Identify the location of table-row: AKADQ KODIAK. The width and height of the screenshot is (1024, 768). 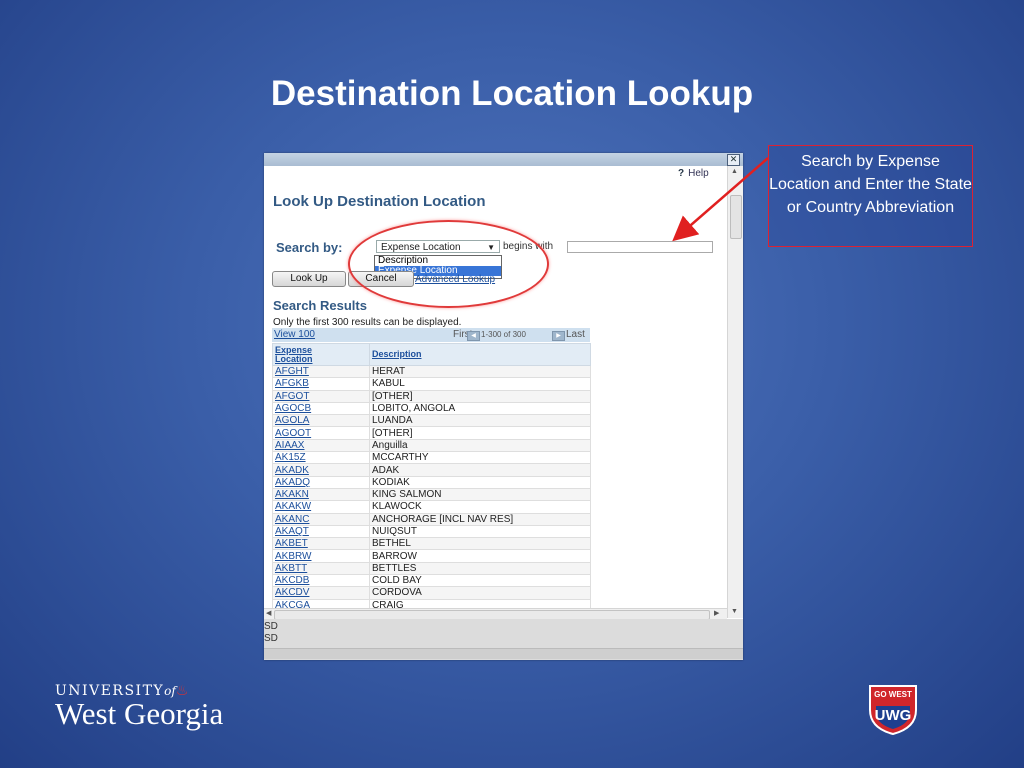
(431, 482).